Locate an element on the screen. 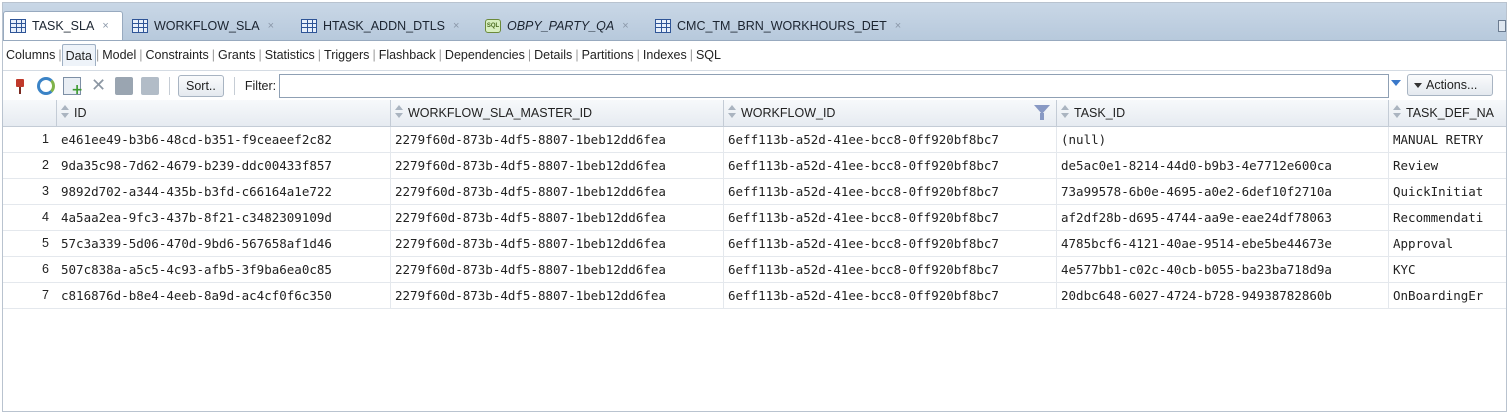  cell-task-id: 4e577bb1-c02c-40cb-b055-ba23ba718d9a is located at coordinates (1223, 270).